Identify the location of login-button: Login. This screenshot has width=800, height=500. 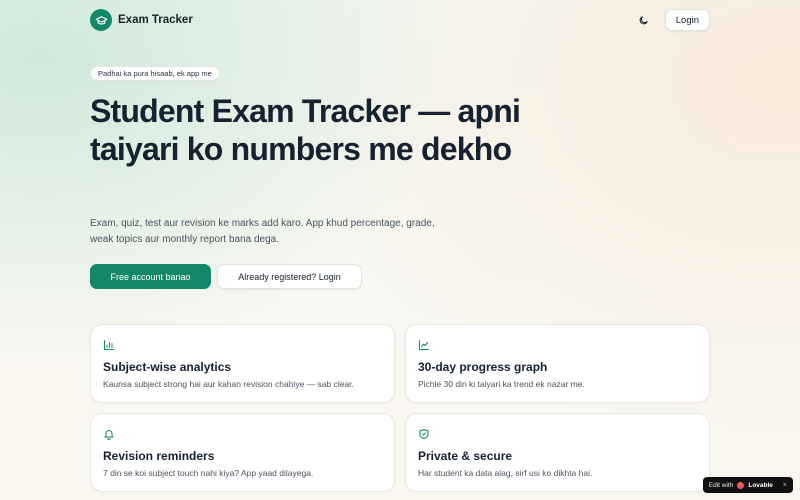
(687, 20).